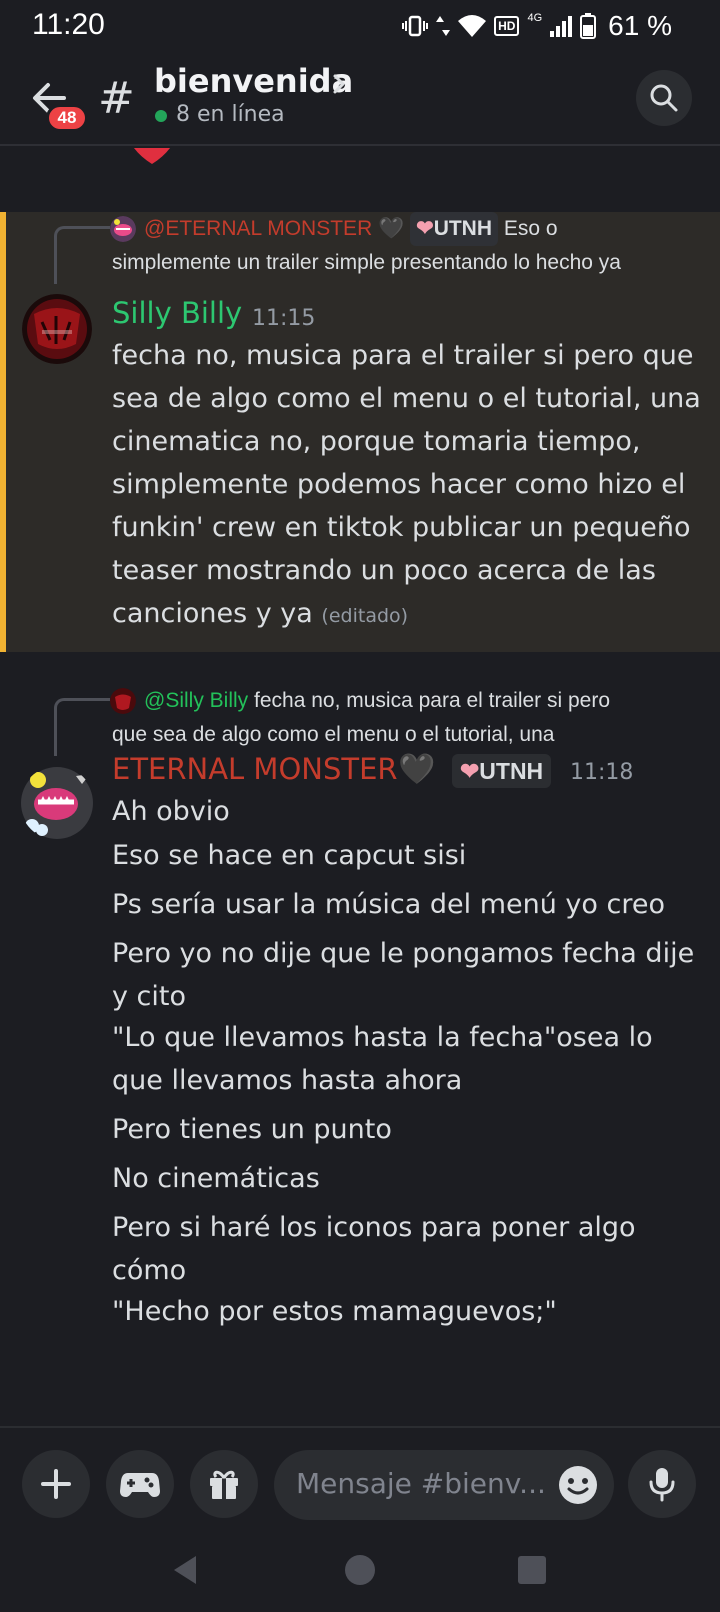 This screenshot has width=720, height=1612. I want to click on gift-icon, so click(224, 1484).